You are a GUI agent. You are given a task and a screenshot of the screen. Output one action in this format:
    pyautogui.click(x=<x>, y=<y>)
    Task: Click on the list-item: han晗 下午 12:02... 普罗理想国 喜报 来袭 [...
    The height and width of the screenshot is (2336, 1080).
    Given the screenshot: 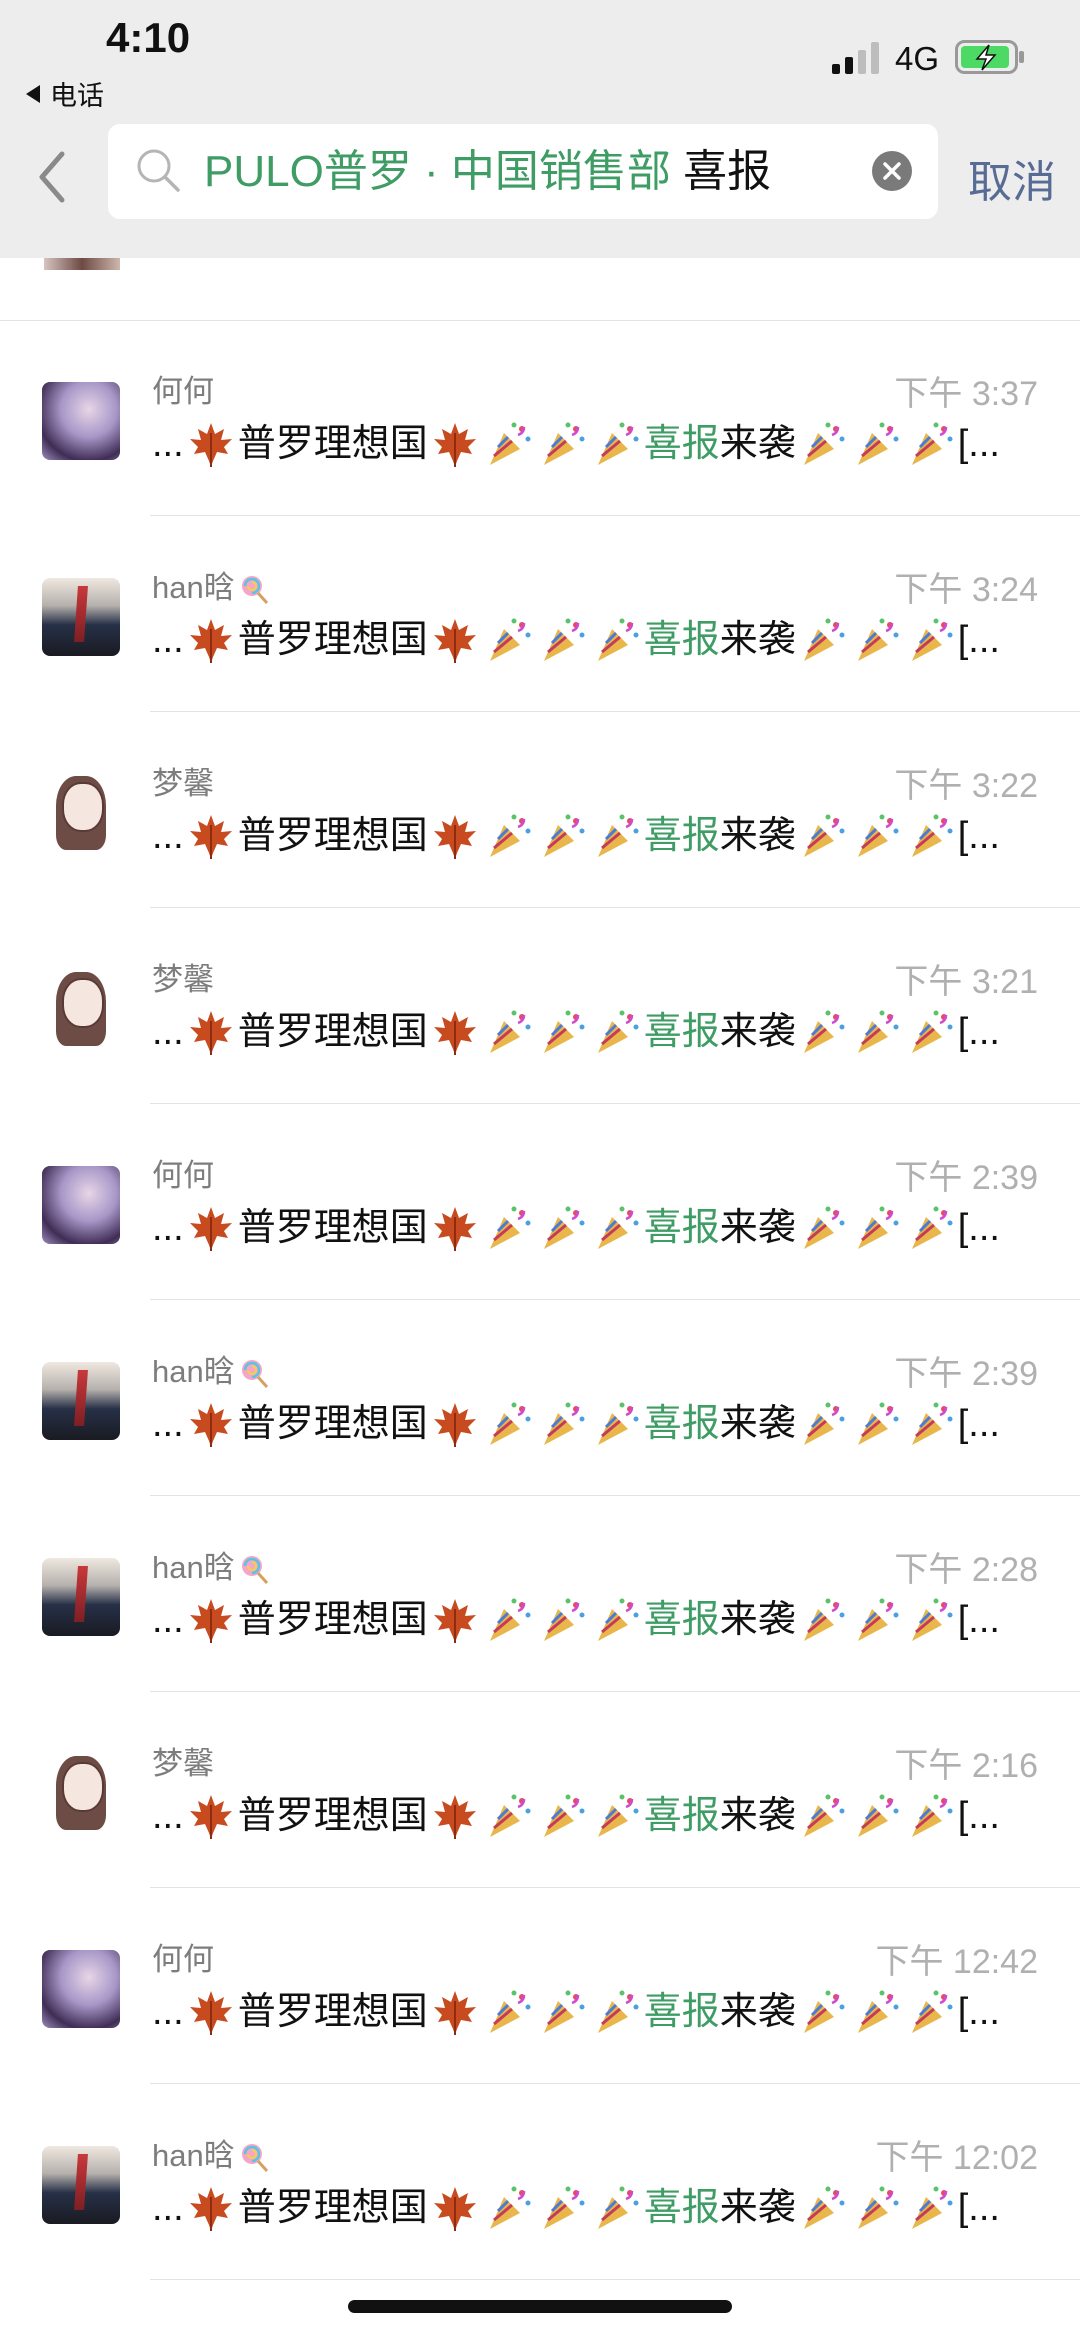 What is the action you would take?
    pyautogui.click(x=540, y=2182)
    